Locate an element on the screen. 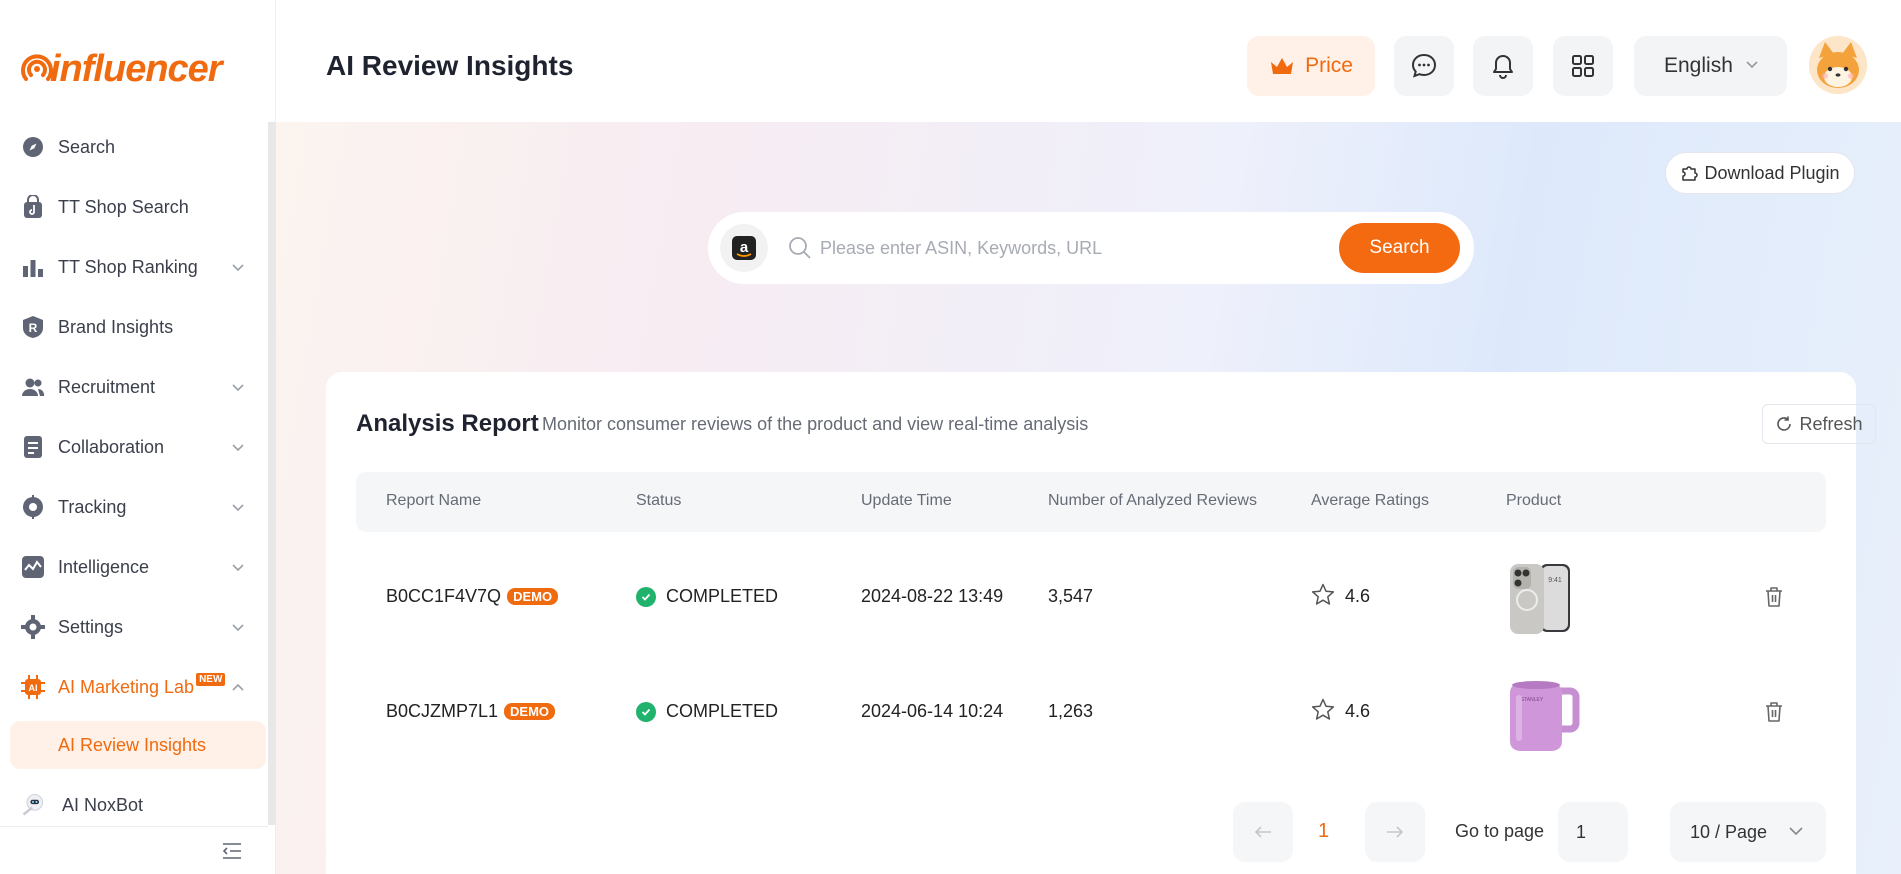 Image resolution: width=1901 pixels, height=874 pixels. next-page-button is located at coordinates (1395, 832).